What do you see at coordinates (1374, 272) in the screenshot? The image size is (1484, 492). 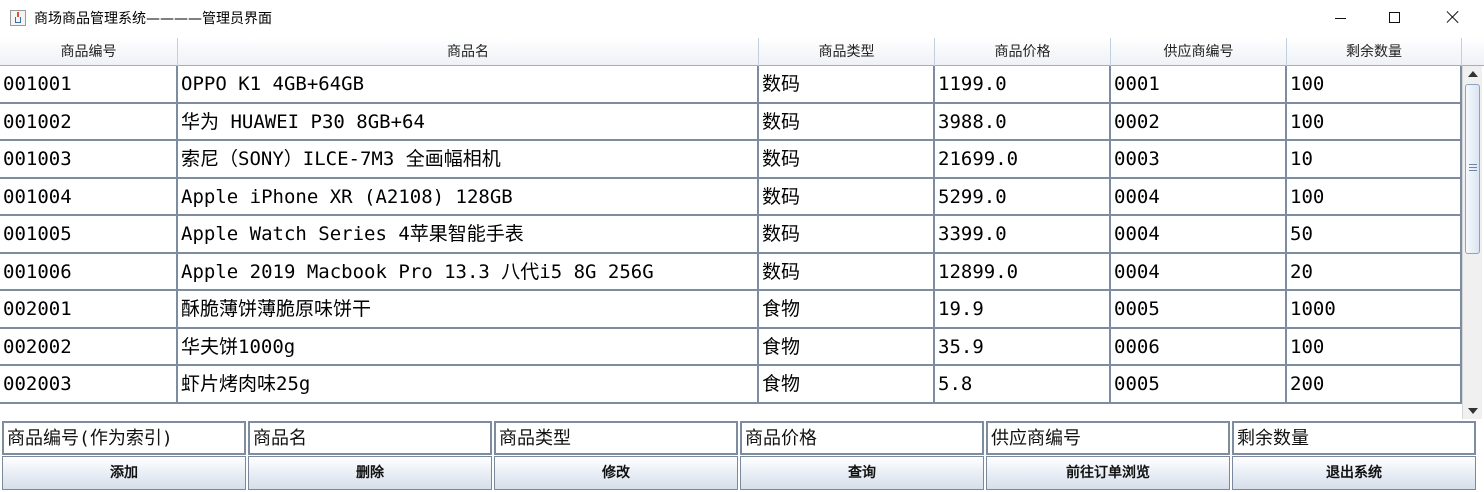 I see `cell-stock: 20` at bounding box center [1374, 272].